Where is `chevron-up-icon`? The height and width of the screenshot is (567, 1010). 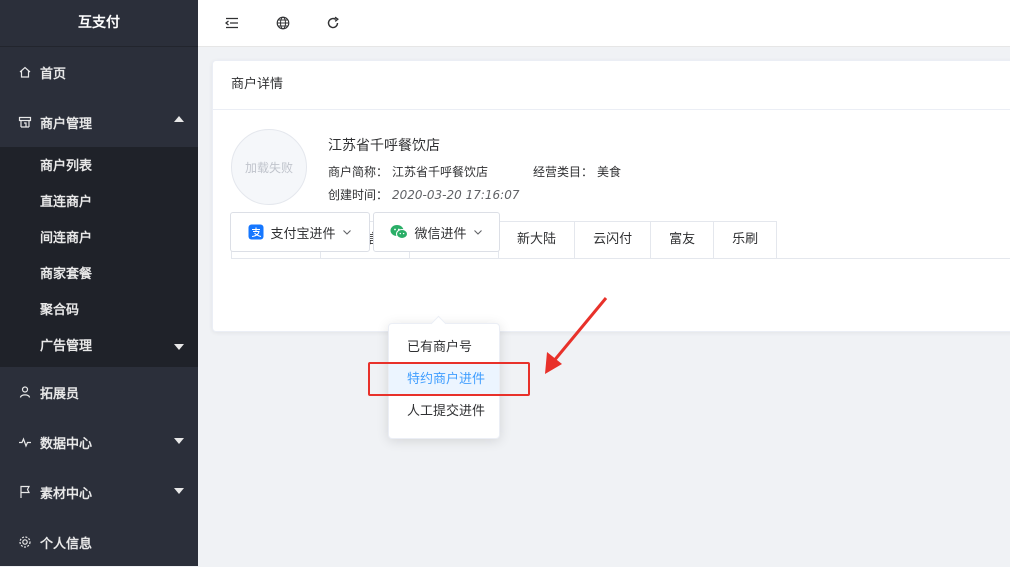
chevron-up-icon is located at coordinates (179, 119).